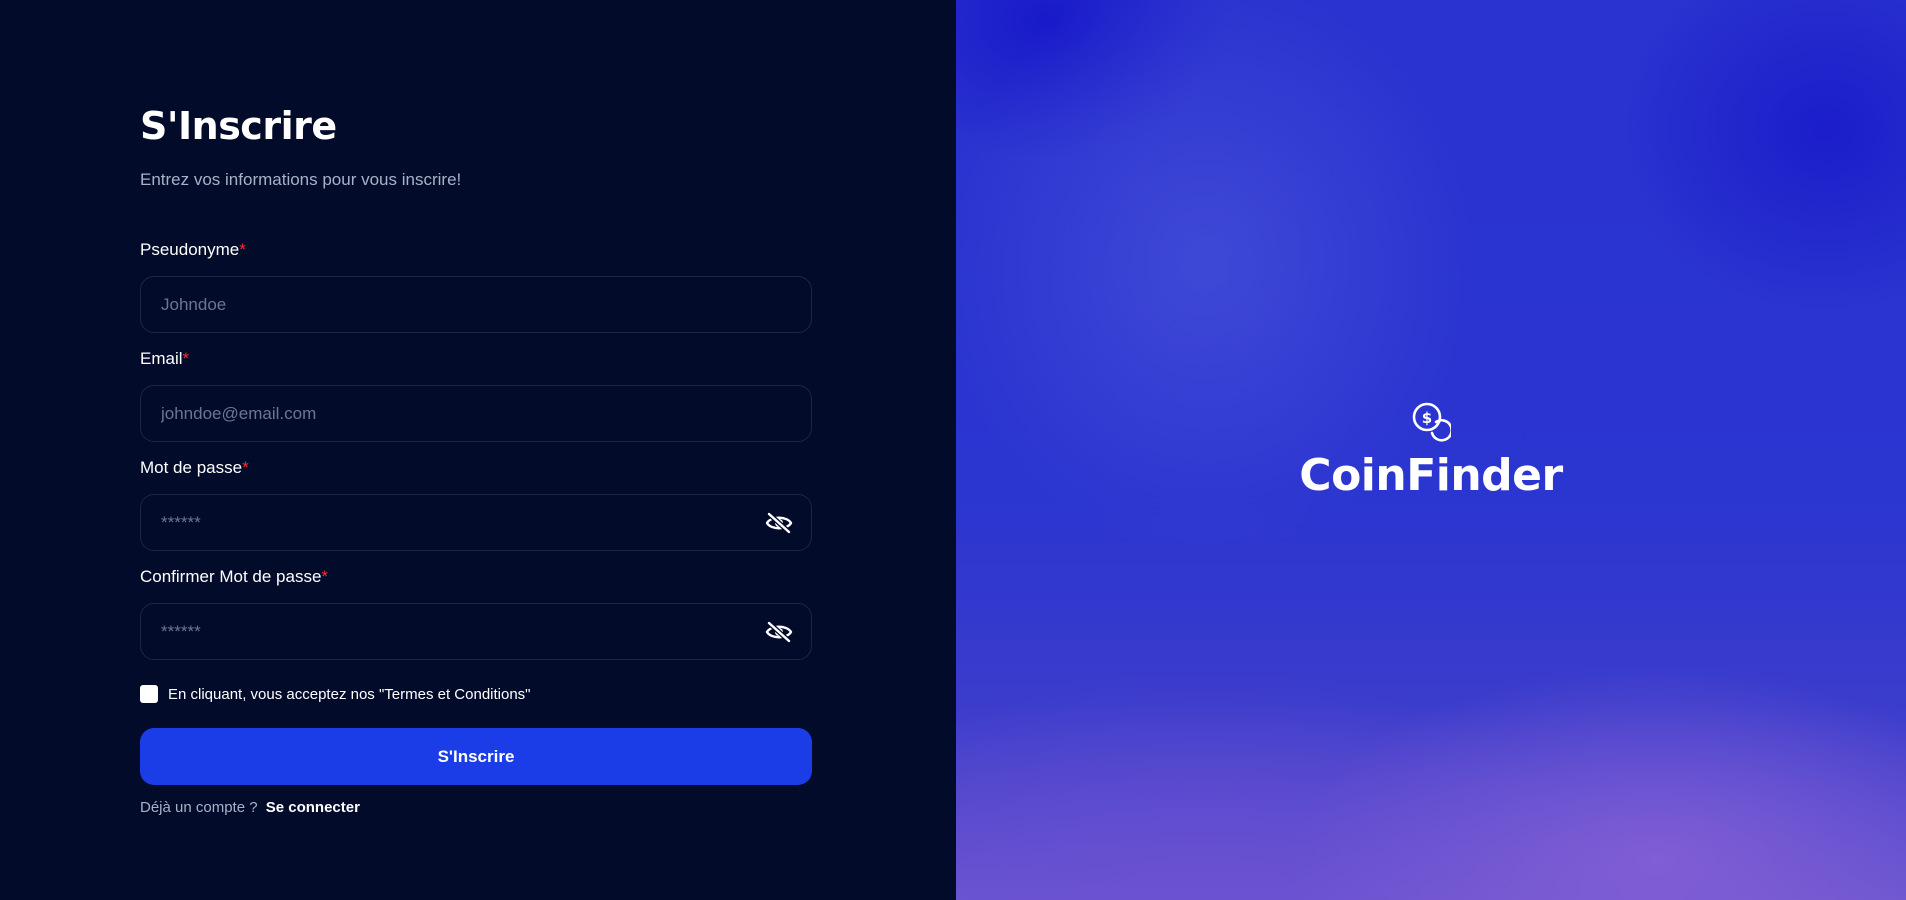 The width and height of the screenshot is (1906, 900). Describe the element at coordinates (199, 807) in the screenshot. I see `login-prompt: Déjà un compte ?` at that location.